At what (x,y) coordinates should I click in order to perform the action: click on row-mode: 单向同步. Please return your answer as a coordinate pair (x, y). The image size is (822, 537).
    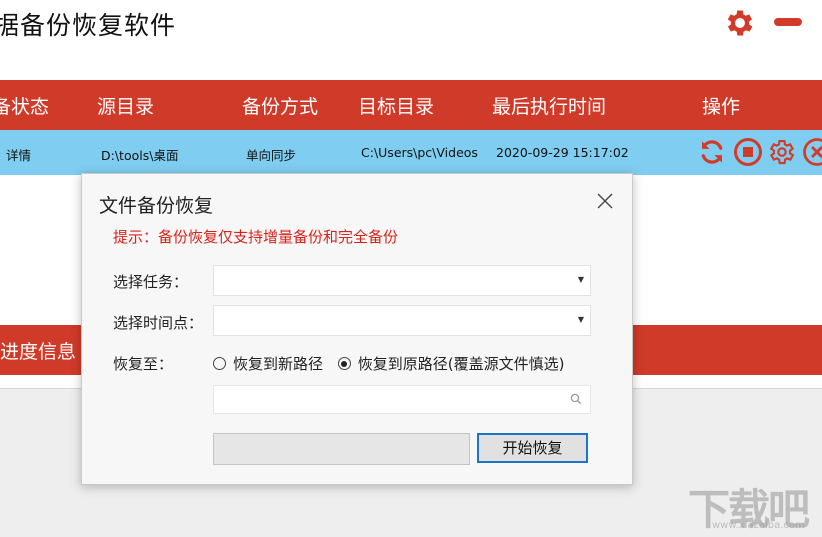
    Looking at the image, I should click on (271, 154).